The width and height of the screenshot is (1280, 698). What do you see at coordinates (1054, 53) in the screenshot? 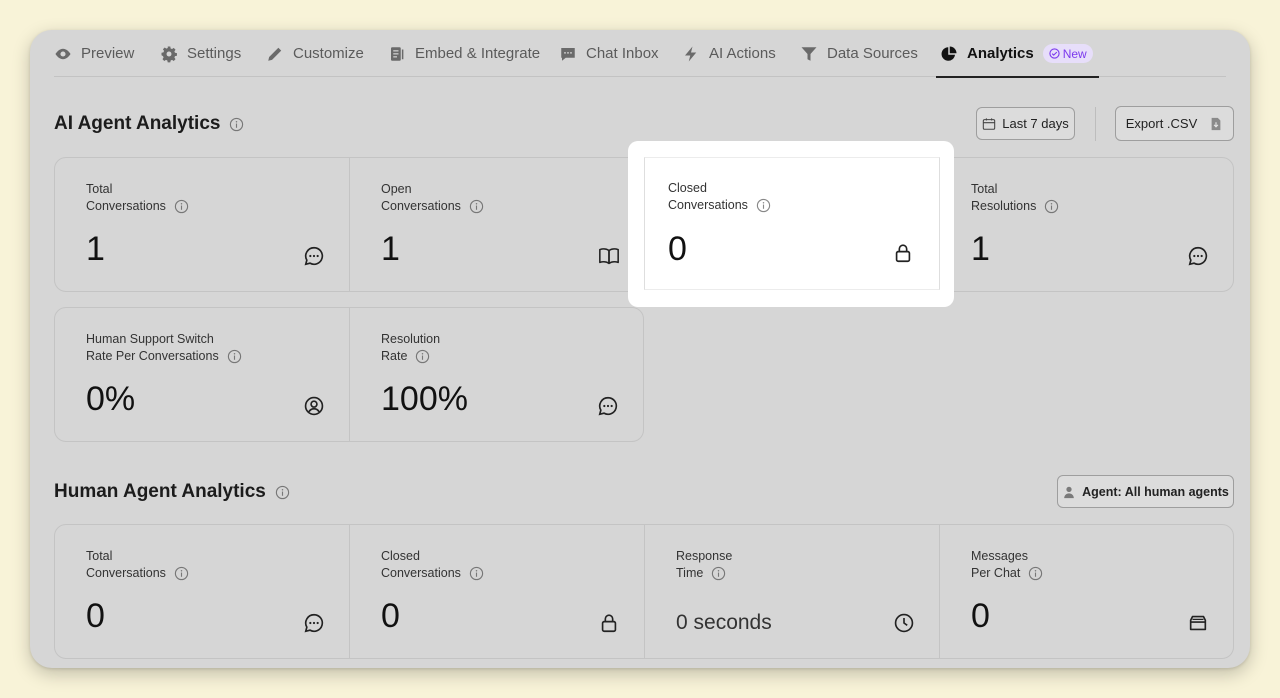
I see `check-circle-icon` at bounding box center [1054, 53].